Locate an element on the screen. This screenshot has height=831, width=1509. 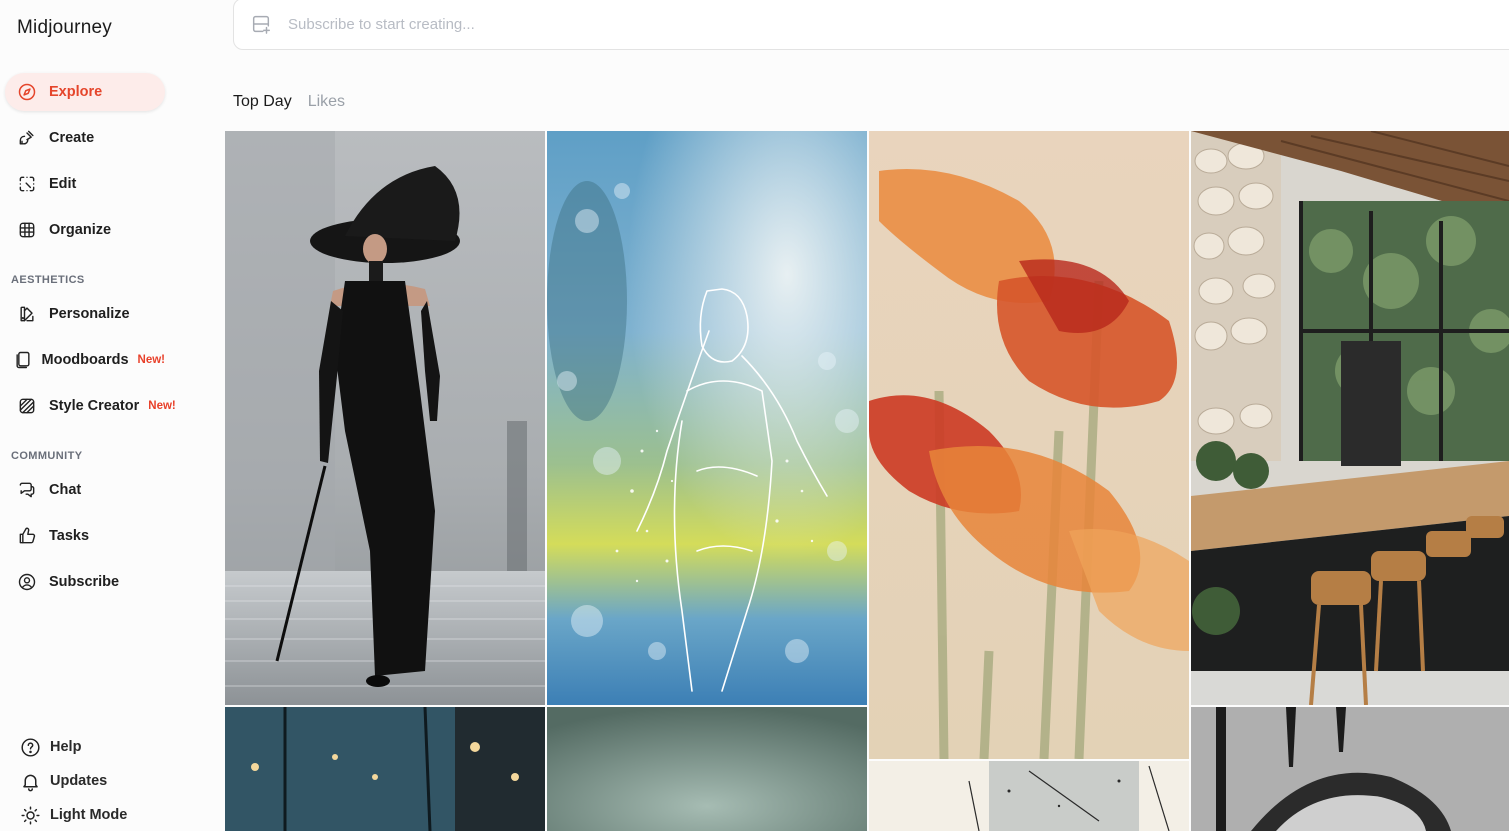
sidebar-item-label: Explore is located at coordinates (76, 92).